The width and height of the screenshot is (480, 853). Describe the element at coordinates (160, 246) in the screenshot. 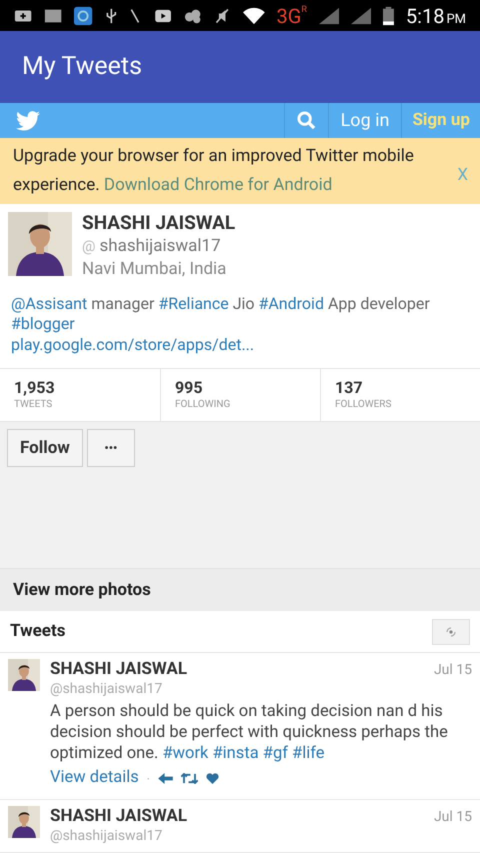

I see `profile-handle: shashijaiswal17` at that location.